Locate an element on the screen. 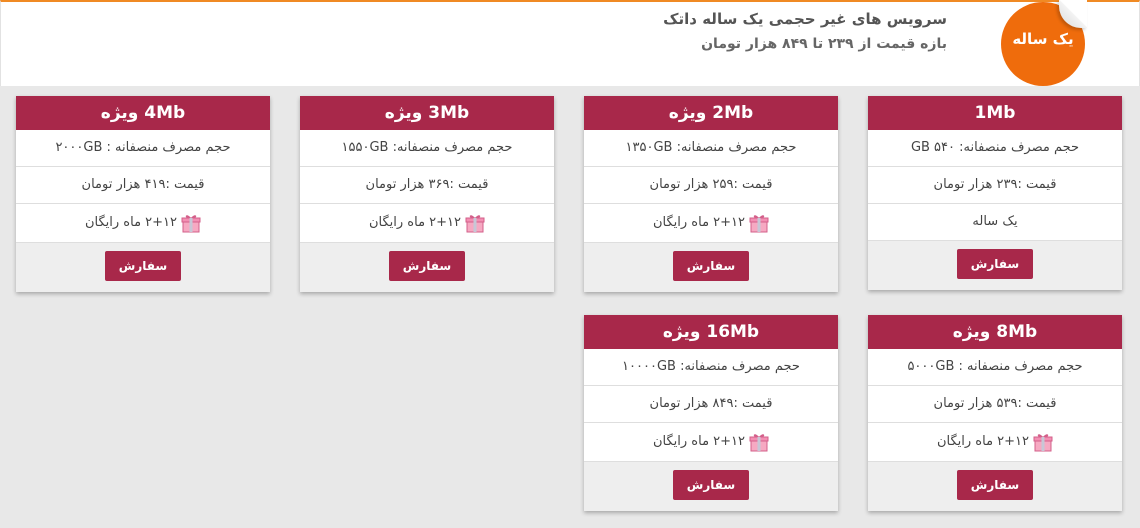  plan-volume: حجم مصرف منصفانه: ۱۳۵۰GB is located at coordinates (711, 148).